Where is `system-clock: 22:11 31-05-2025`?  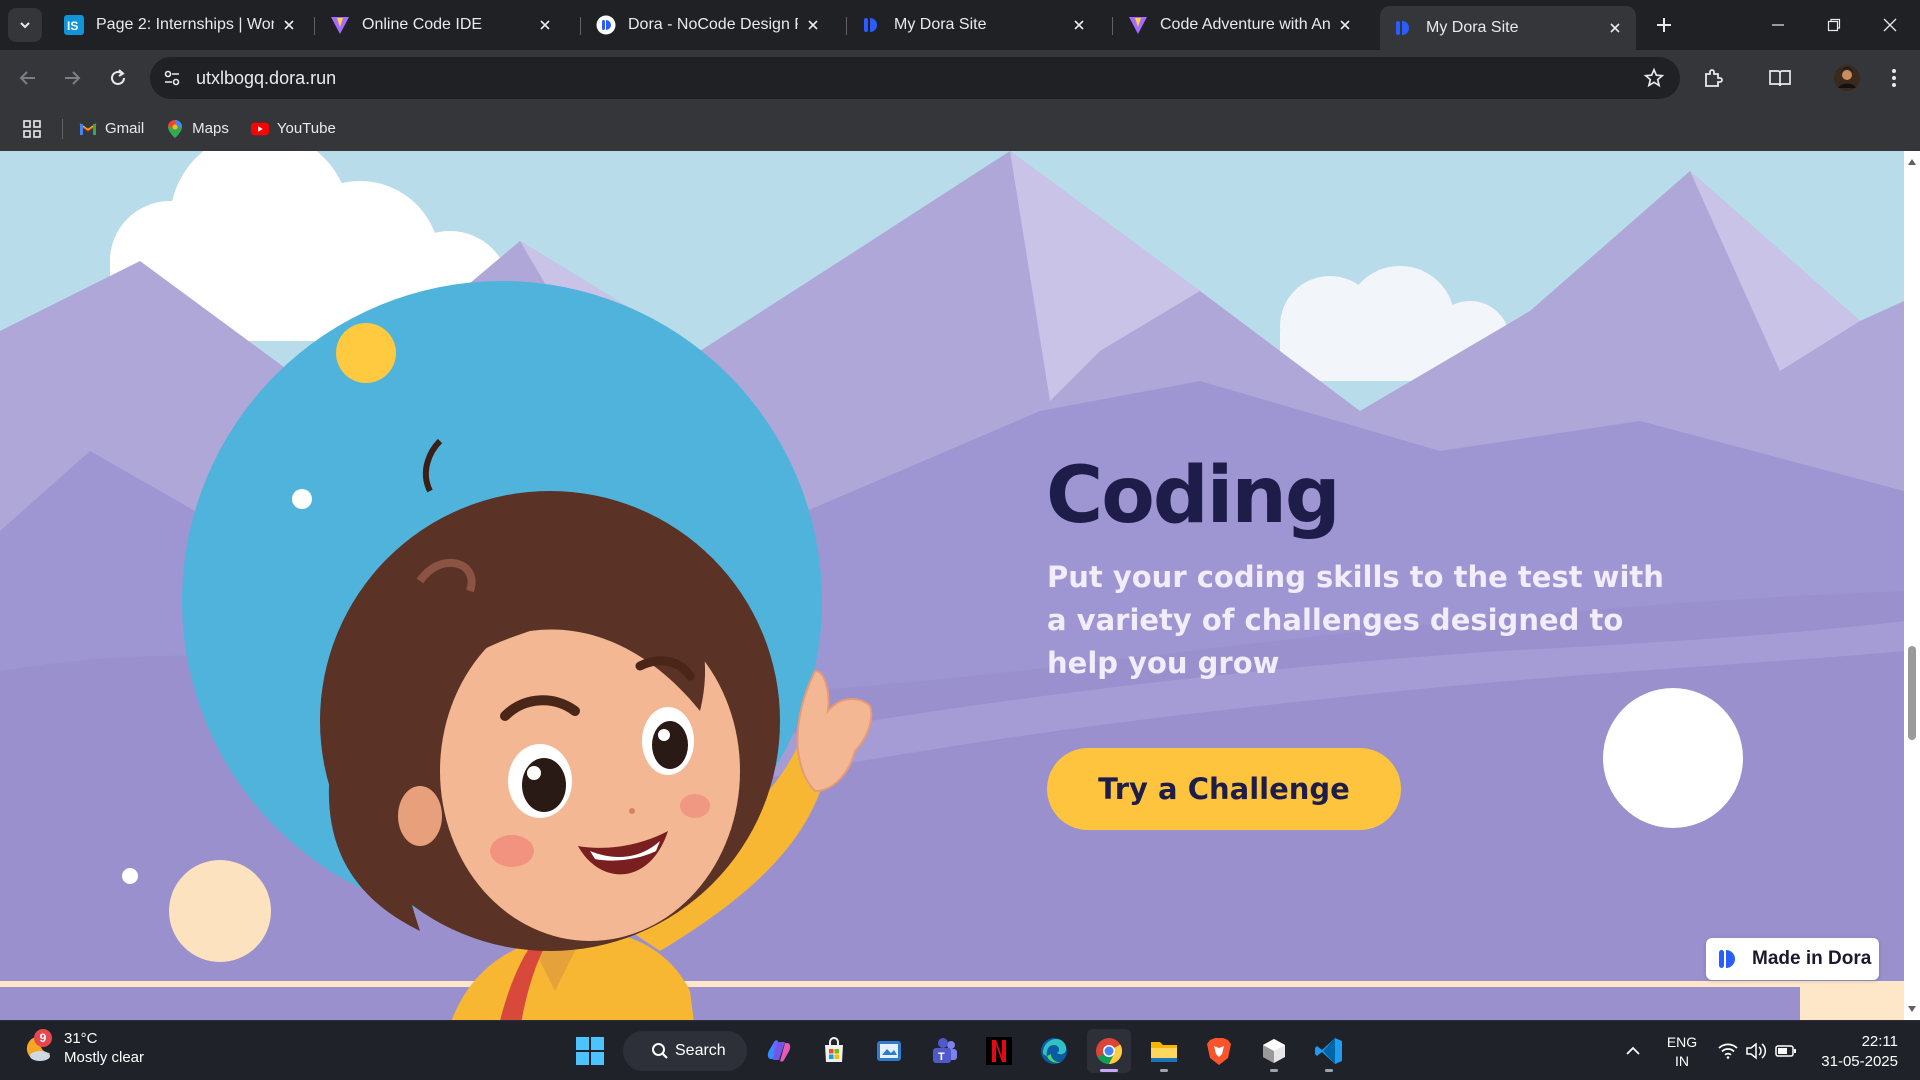
system-clock: 22:11 31-05-2025 is located at coordinates (1853, 1052).